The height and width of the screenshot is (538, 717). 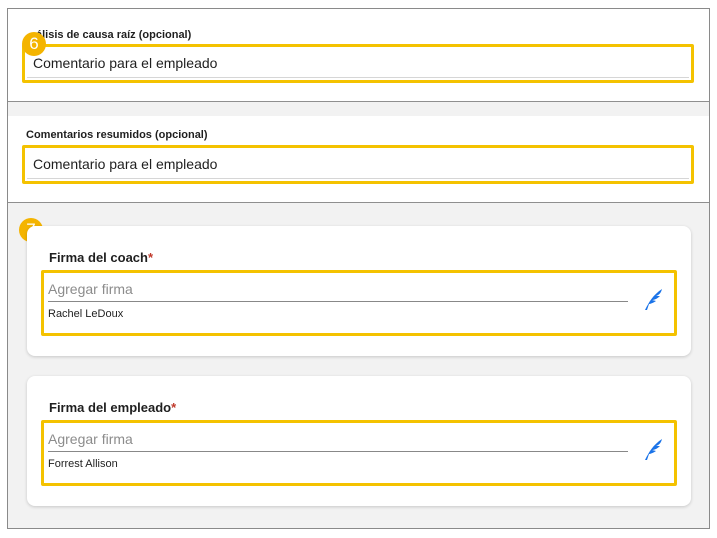 I want to click on coach-signature-placeholder: Agregar firma, so click(x=90, y=289).